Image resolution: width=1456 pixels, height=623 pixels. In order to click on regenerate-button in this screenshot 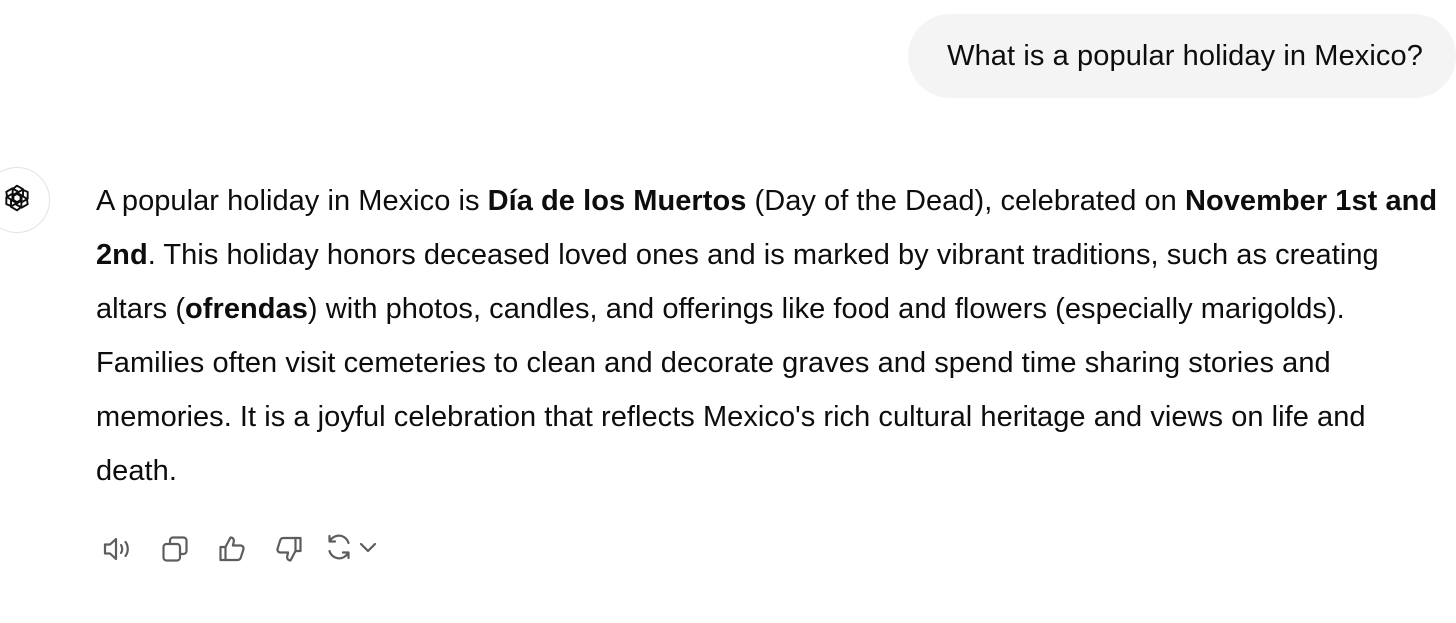, I will do `click(351, 549)`.